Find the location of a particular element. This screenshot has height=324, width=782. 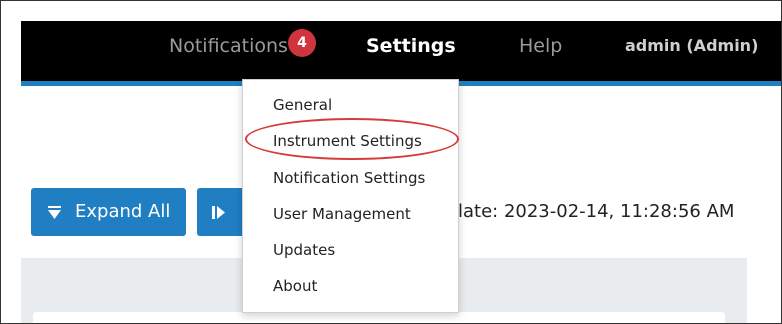

expand-all-button: Expand All is located at coordinates (108, 212).